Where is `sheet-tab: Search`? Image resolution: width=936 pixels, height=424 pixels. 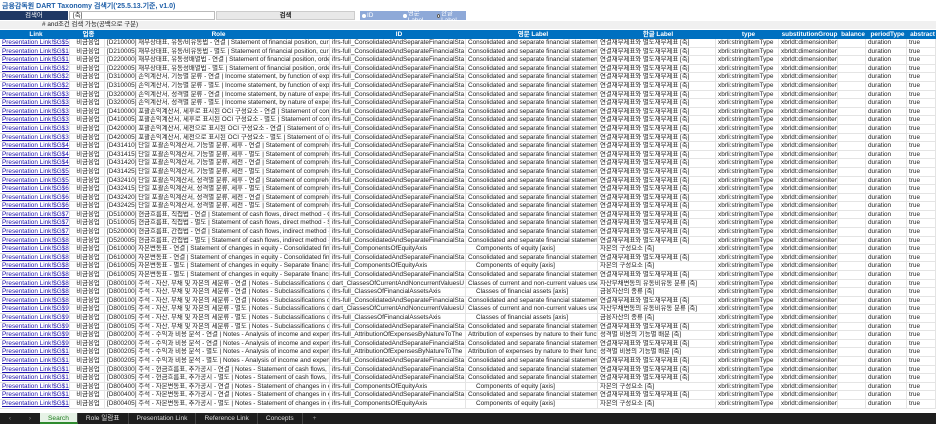
sheet-tab: Search is located at coordinates (59, 418).